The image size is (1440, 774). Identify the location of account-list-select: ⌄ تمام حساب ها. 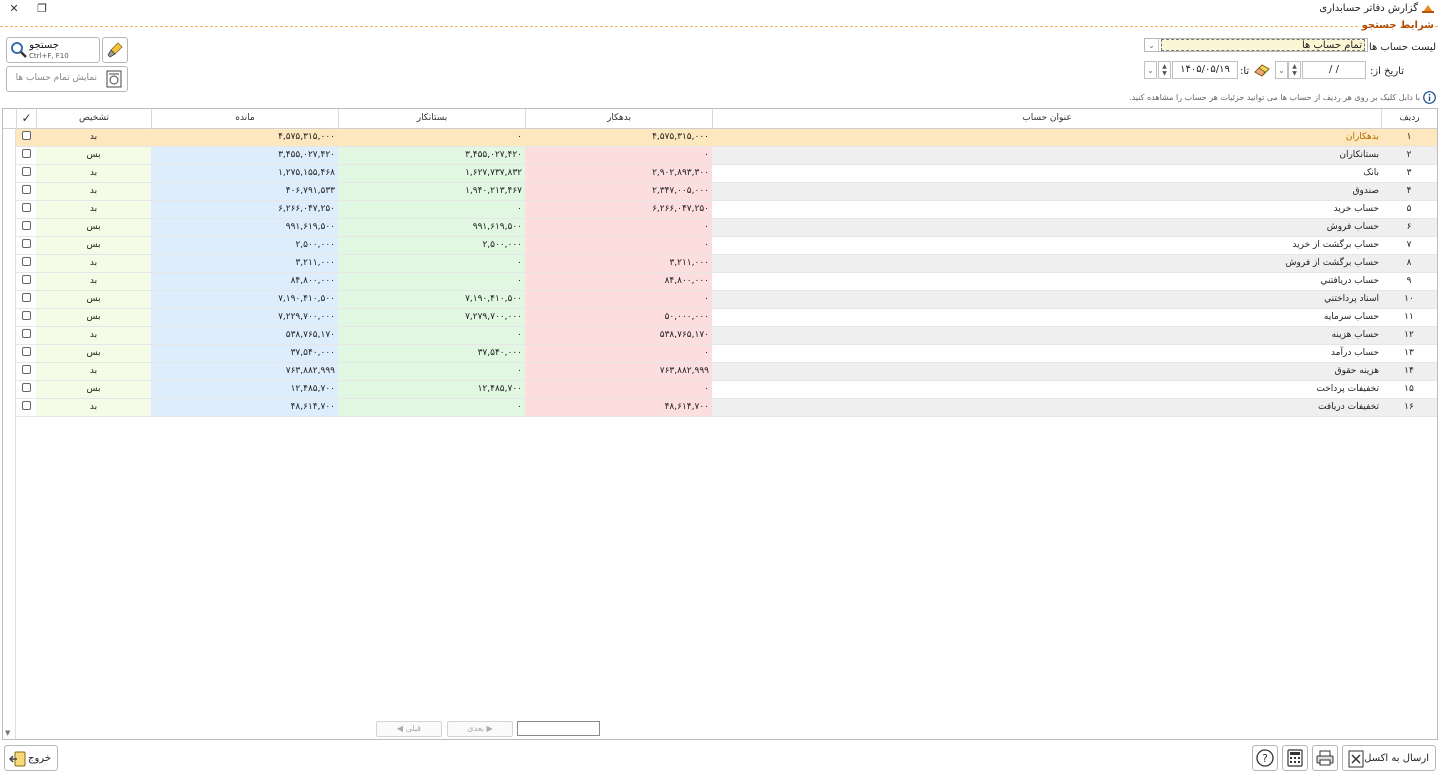
(1256, 45).